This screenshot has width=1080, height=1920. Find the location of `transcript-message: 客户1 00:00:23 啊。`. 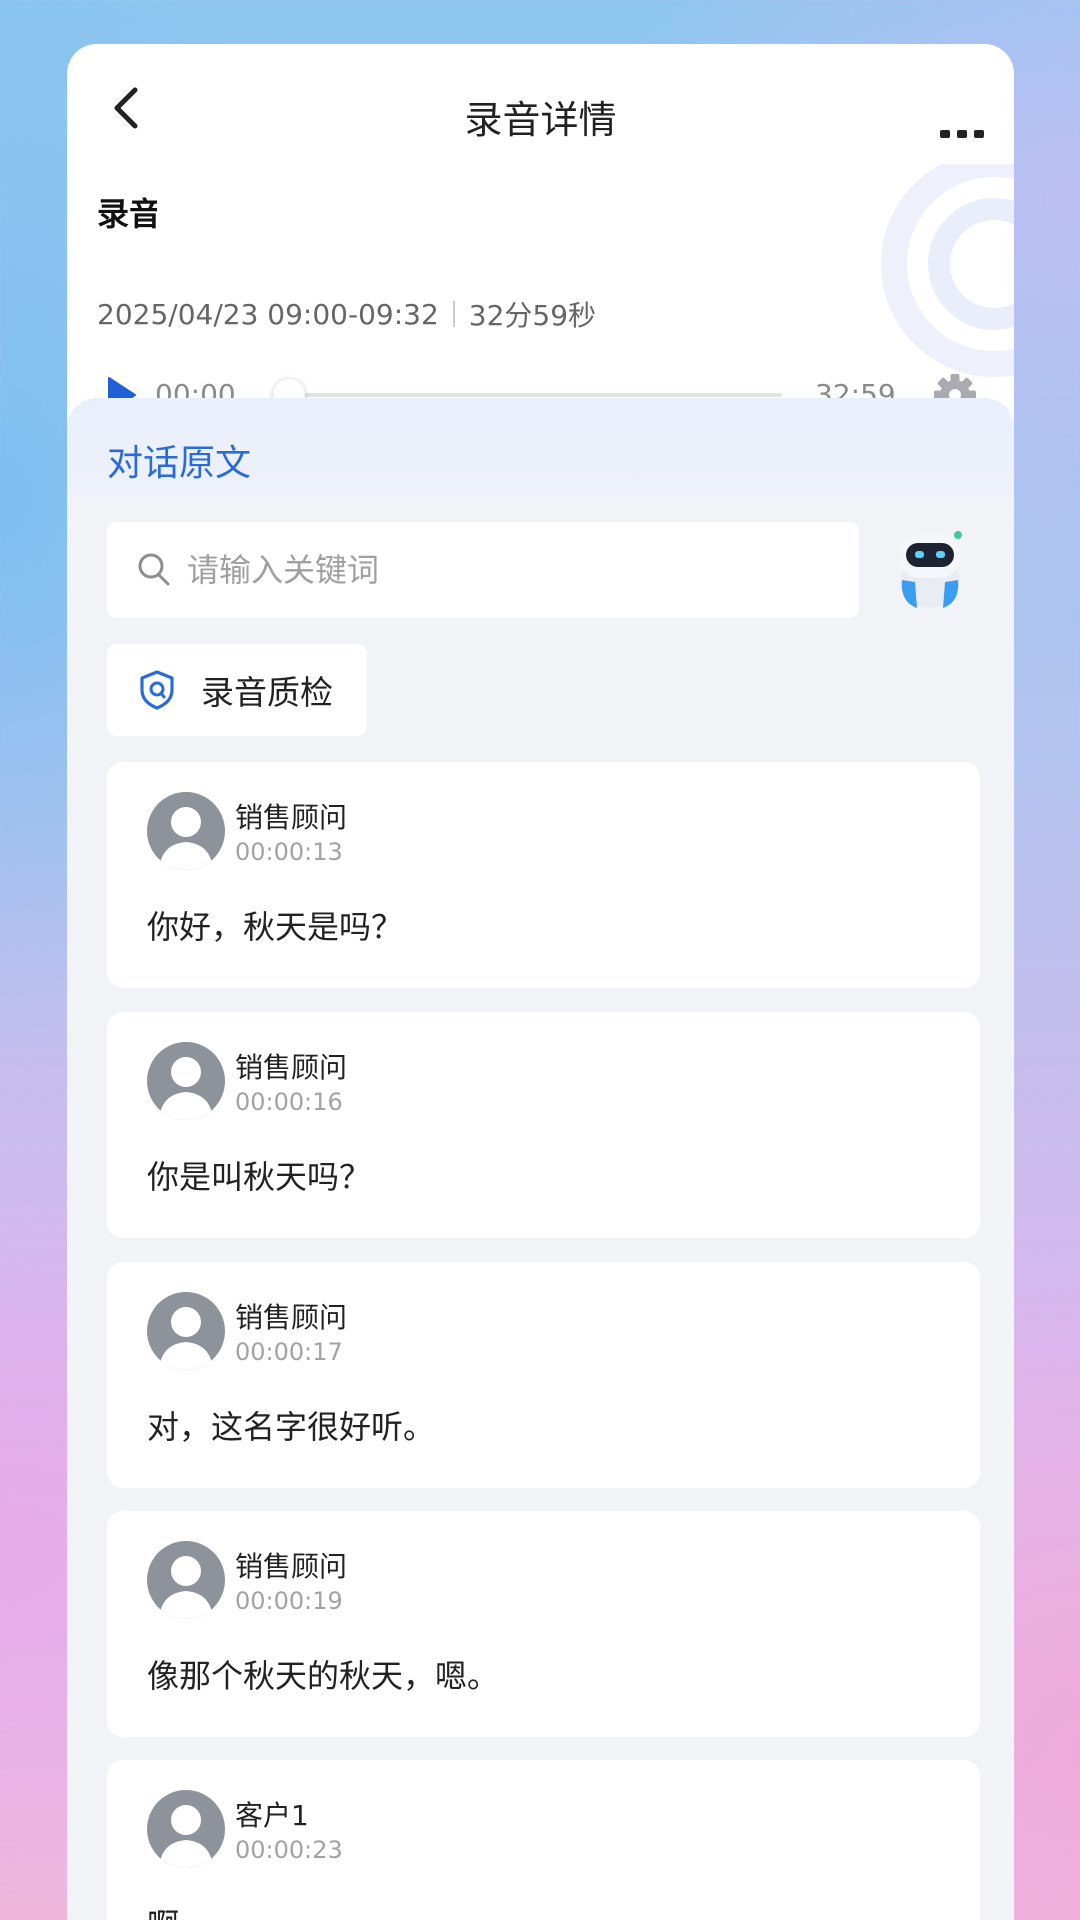

transcript-message: 客户1 00:00:23 啊。 is located at coordinates (543, 1840).